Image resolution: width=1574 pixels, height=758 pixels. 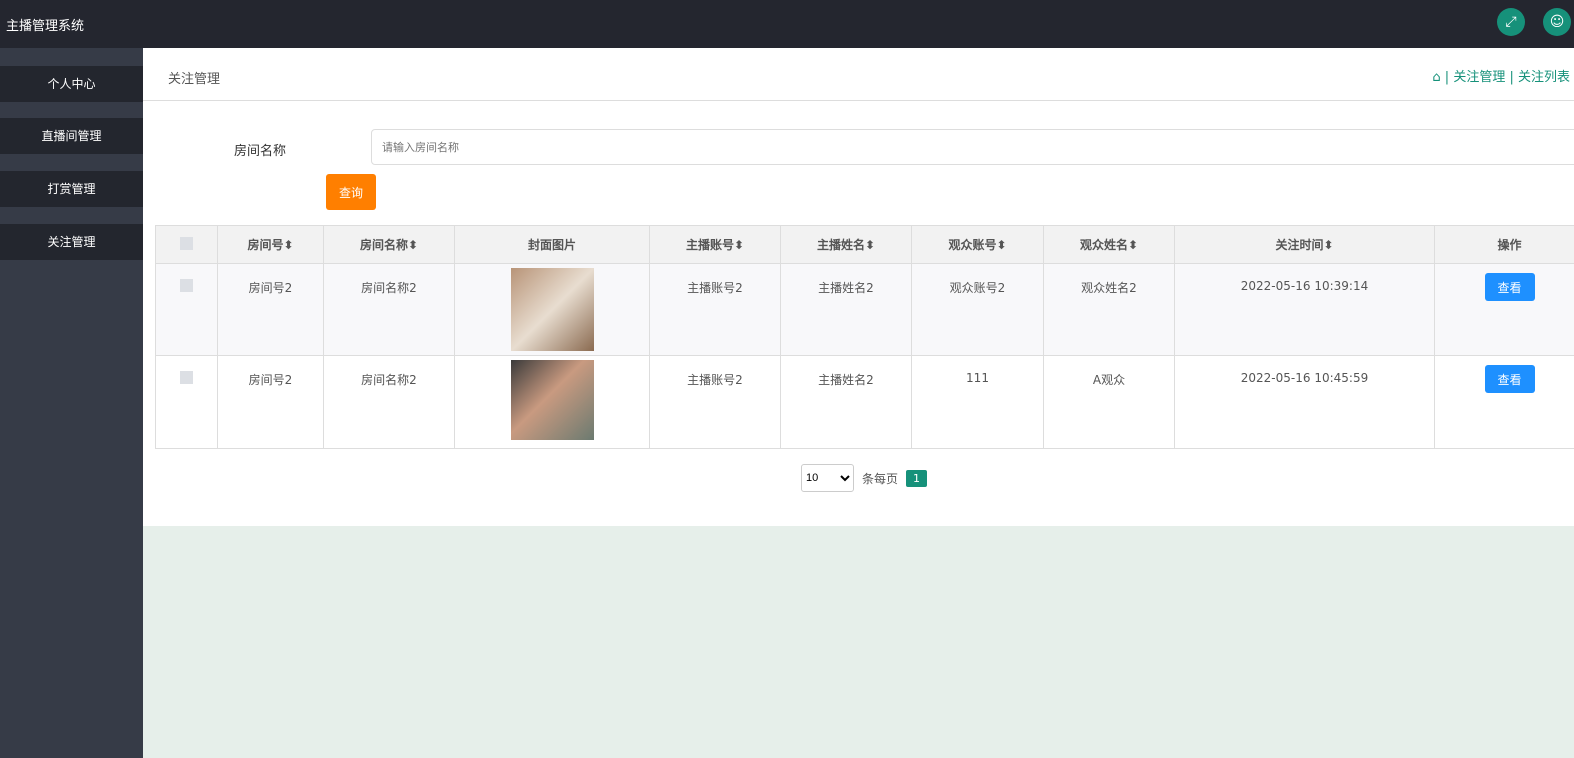 I want to click on user-icon: ☺, so click(x=1557, y=22).